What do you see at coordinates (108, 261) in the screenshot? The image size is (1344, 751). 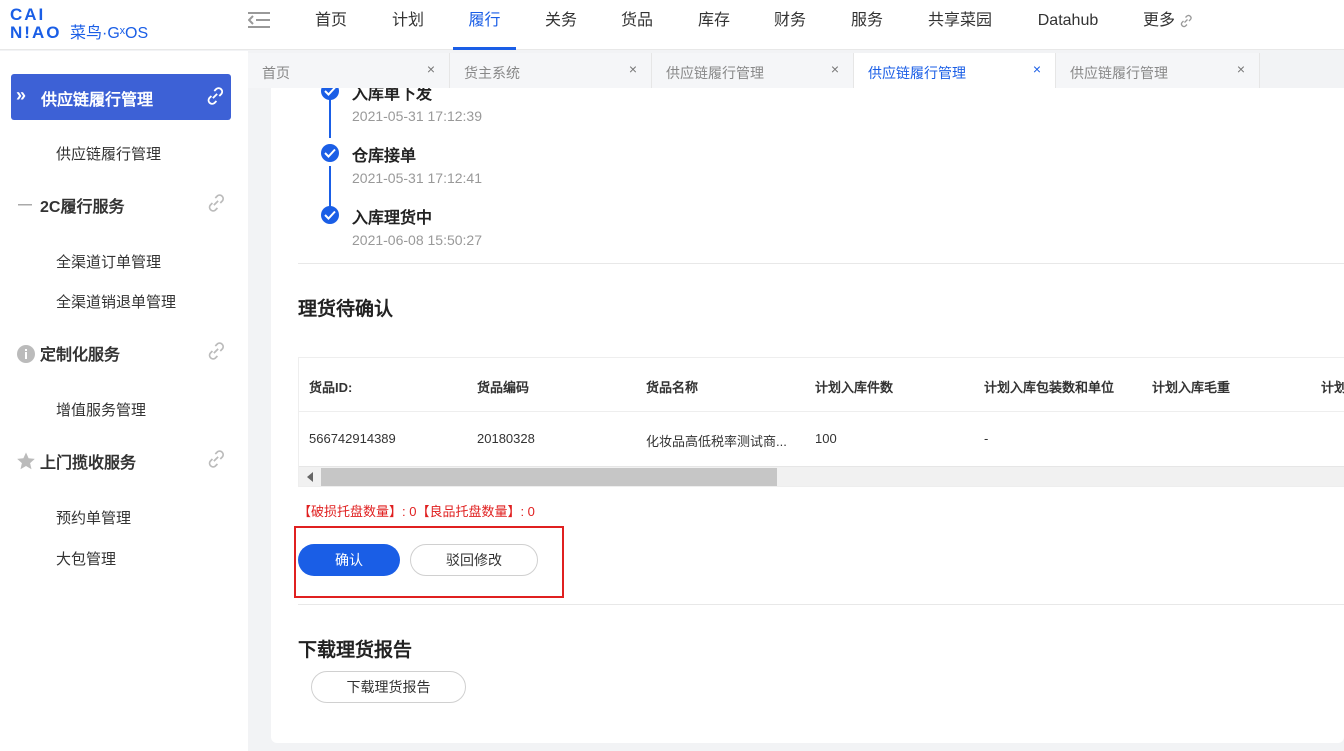 I see `sidebar-item-omni-orders: 全渠道订单管理` at bounding box center [108, 261].